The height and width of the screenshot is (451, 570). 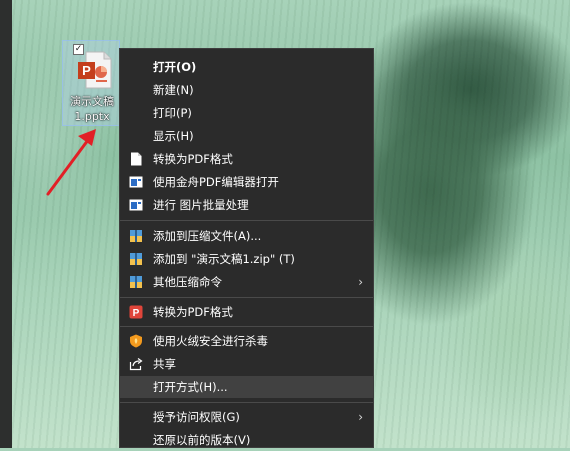 I want to click on share-icon, so click(x=136, y=364).